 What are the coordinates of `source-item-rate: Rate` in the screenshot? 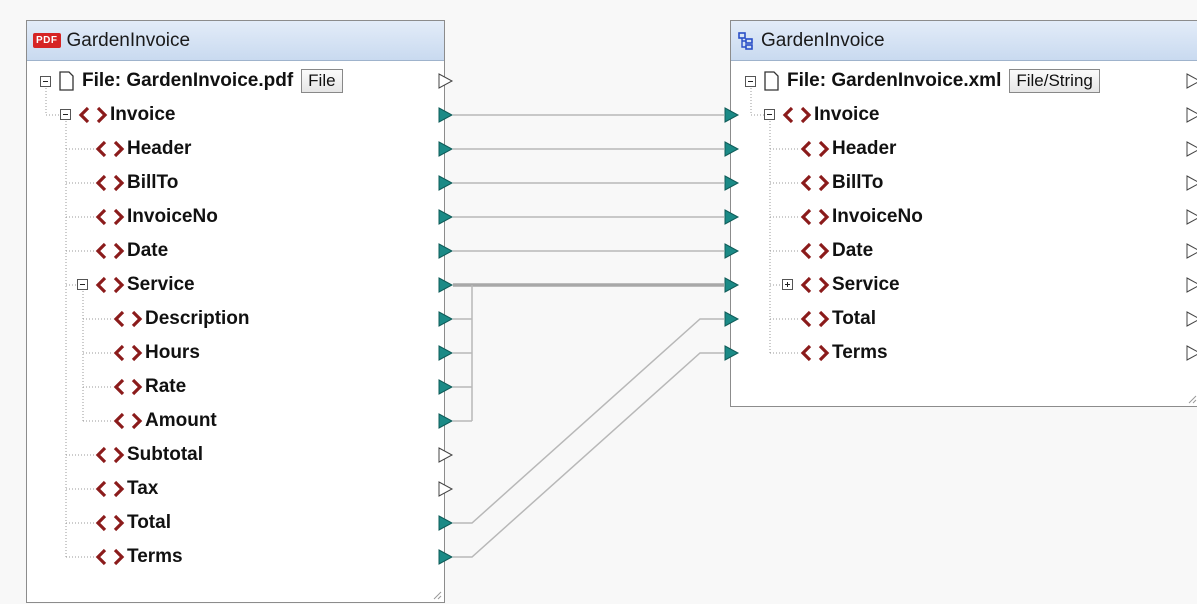 It's located at (149, 387).